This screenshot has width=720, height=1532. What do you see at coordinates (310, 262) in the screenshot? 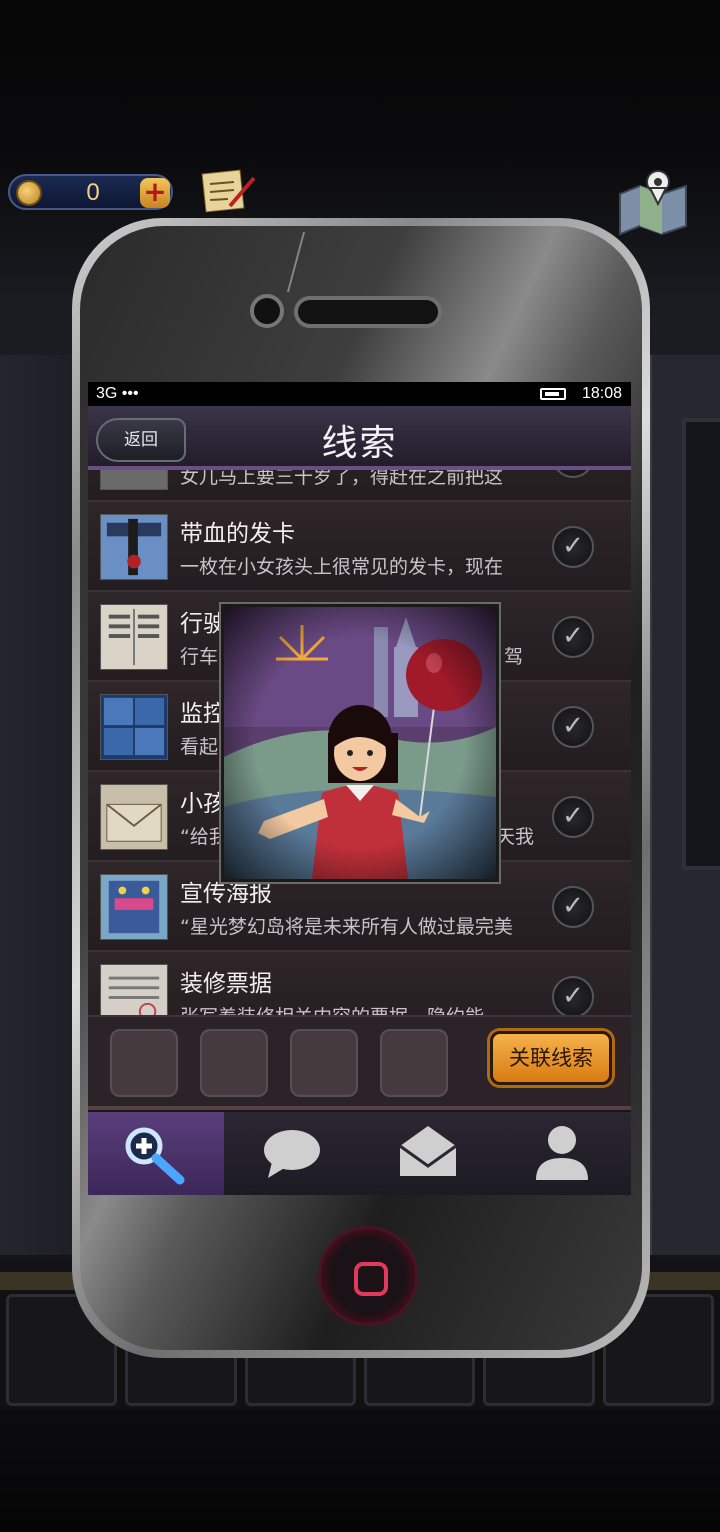
I see `screen-crack` at bounding box center [310, 262].